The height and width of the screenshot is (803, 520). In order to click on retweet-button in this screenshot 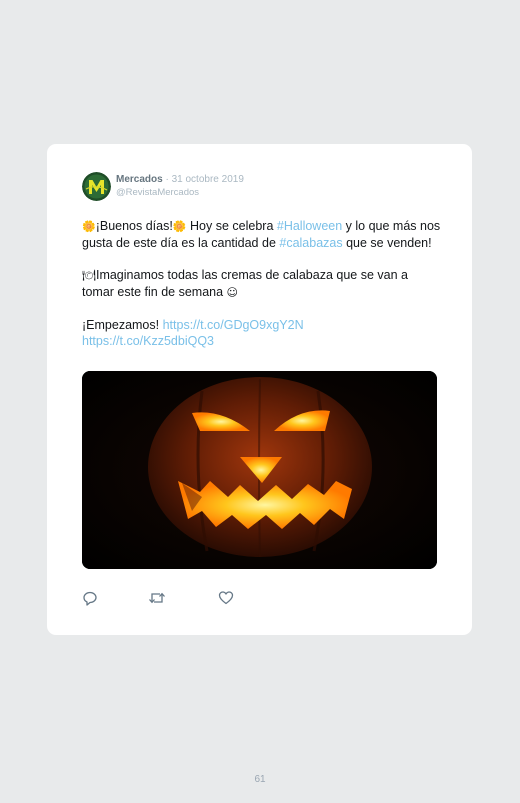, I will do `click(157, 598)`.